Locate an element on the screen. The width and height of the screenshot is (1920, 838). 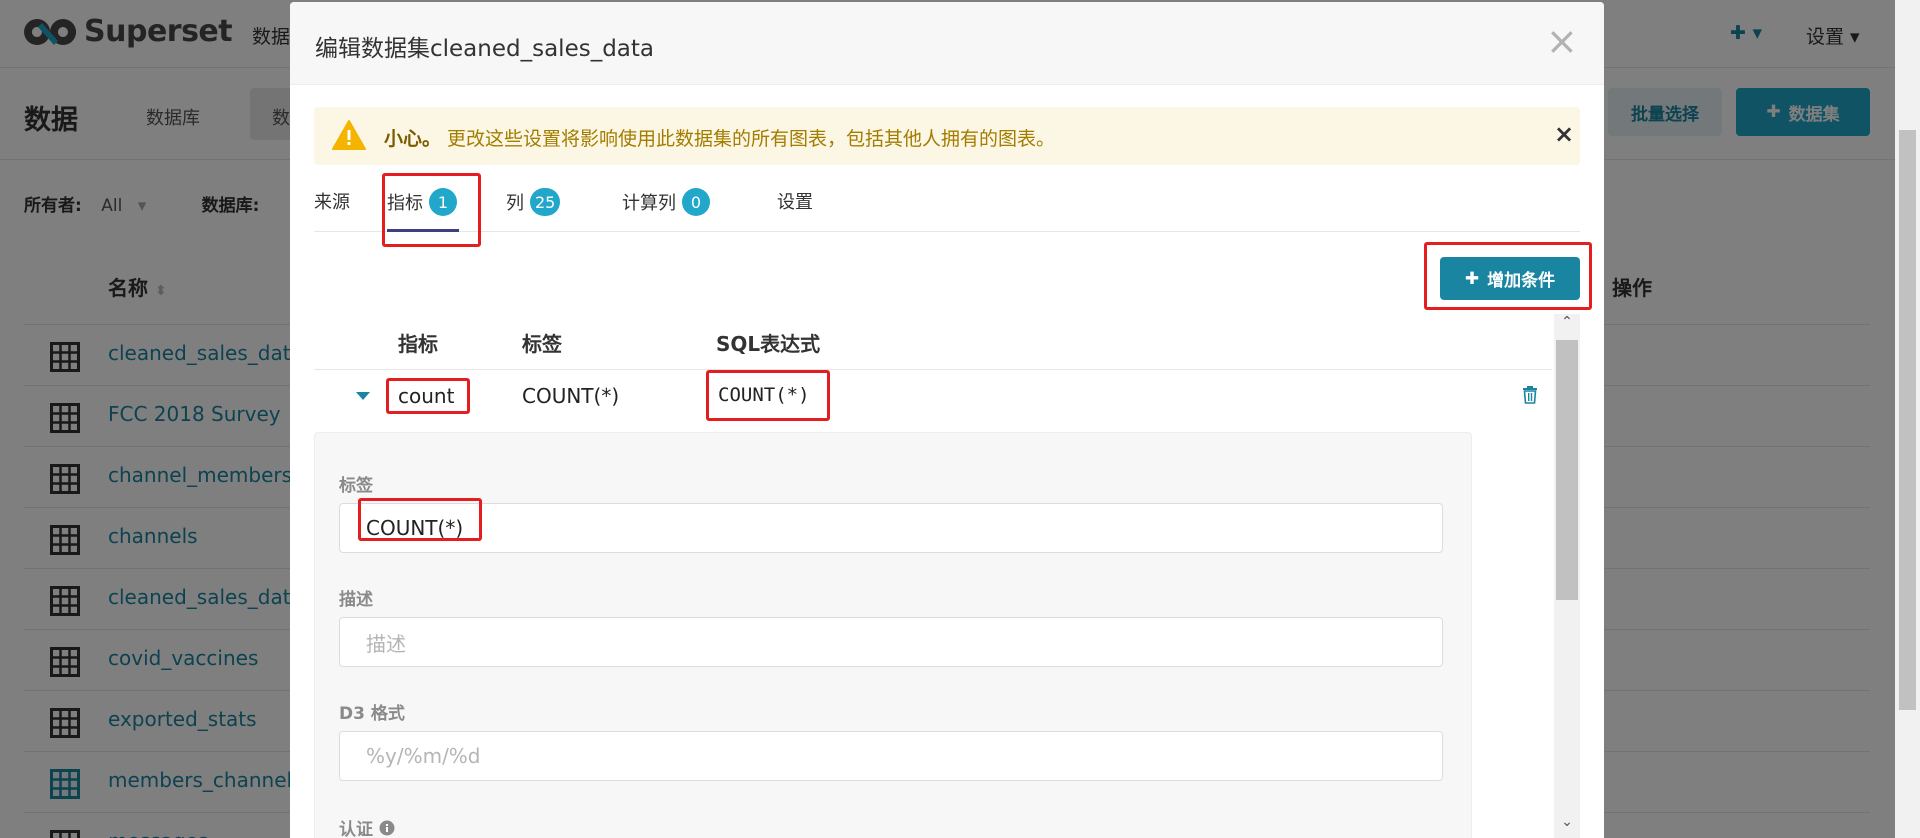
modal-tabs: 来源 指标 1 列 25 计算列 0 设置 is located at coordinates (947, 203).